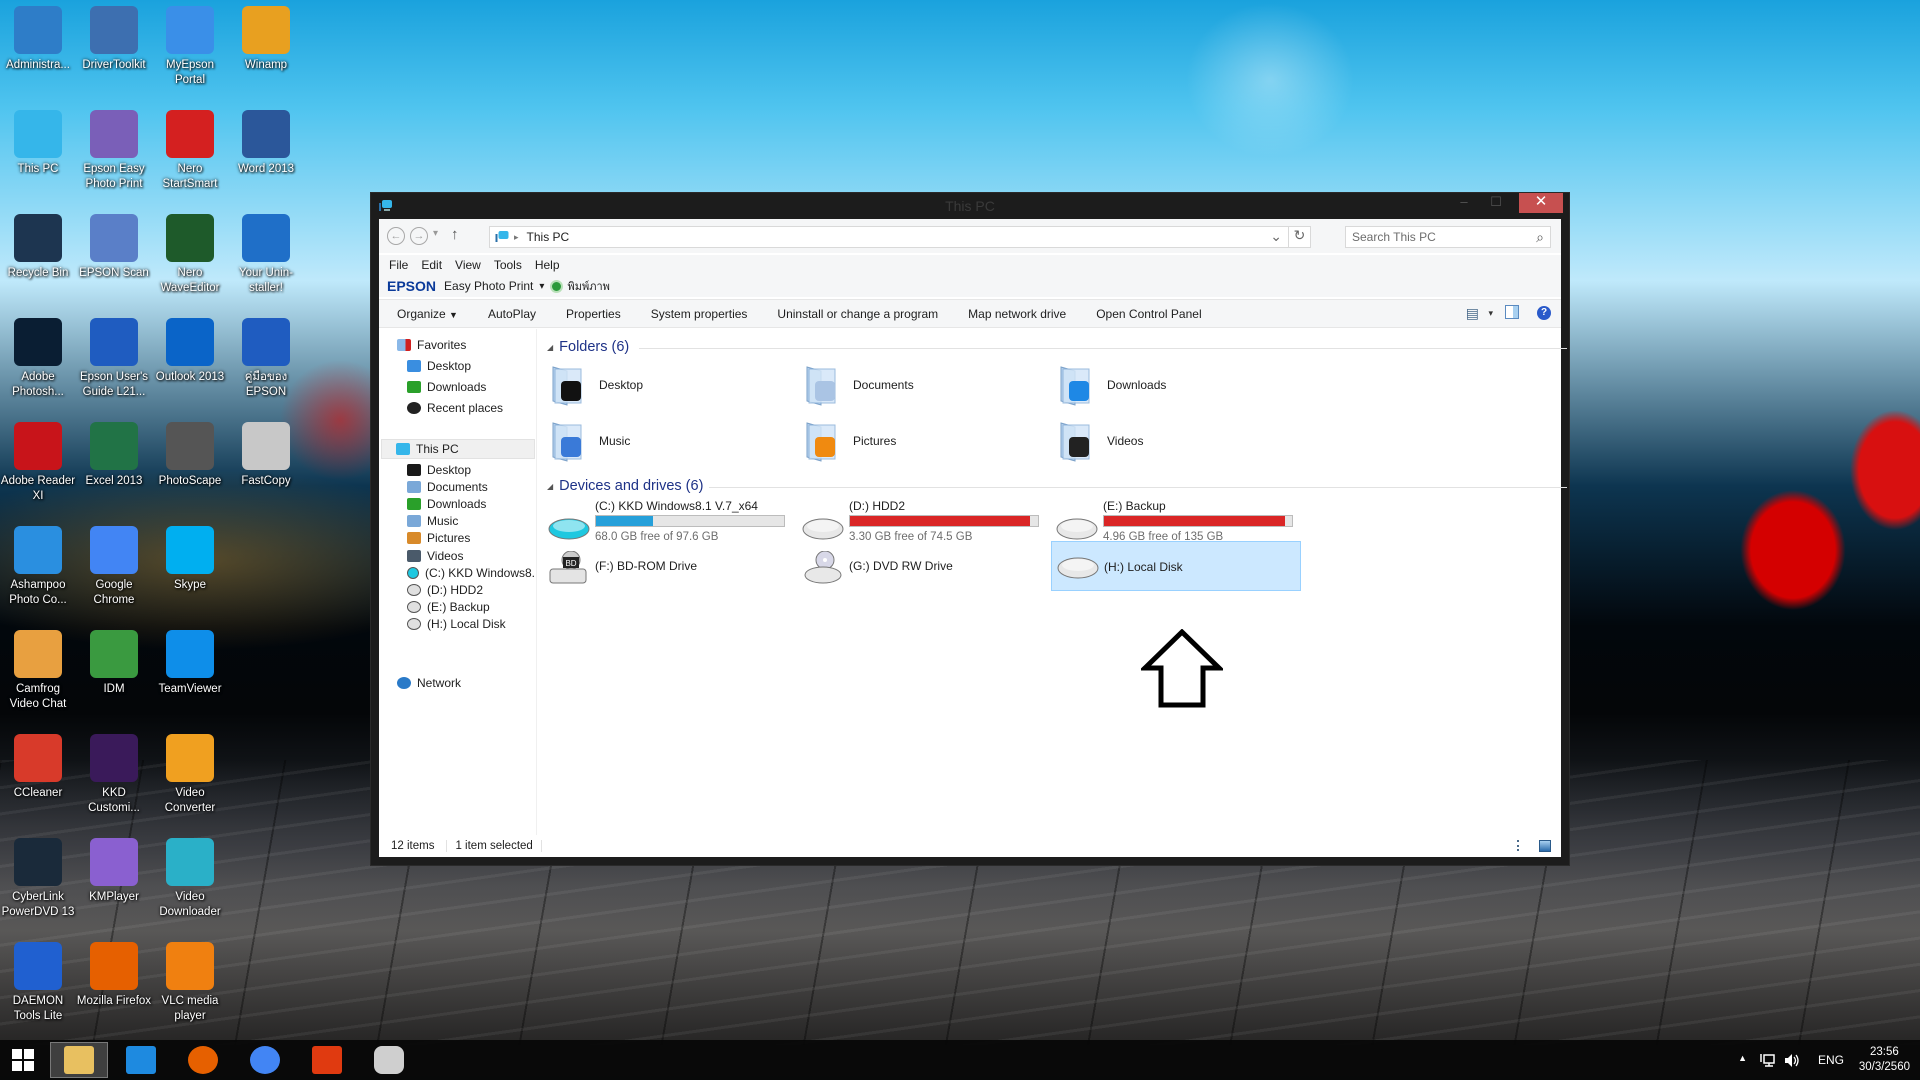 This screenshot has height=1080, width=1920. What do you see at coordinates (266, 143) in the screenshot?
I see `desktop-icon: Word 2013` at bounding box center [266, 143].